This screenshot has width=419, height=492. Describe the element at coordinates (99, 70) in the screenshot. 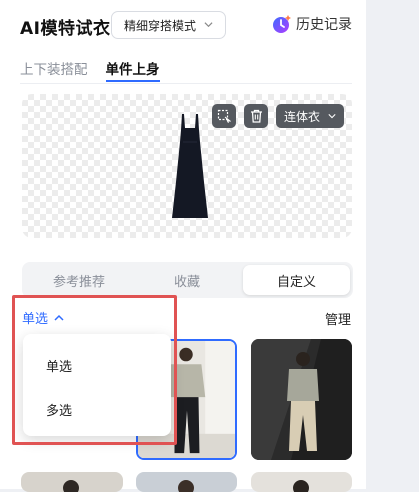

I see `try-on-tabs: 上下装搭配 单件上身` at that location.